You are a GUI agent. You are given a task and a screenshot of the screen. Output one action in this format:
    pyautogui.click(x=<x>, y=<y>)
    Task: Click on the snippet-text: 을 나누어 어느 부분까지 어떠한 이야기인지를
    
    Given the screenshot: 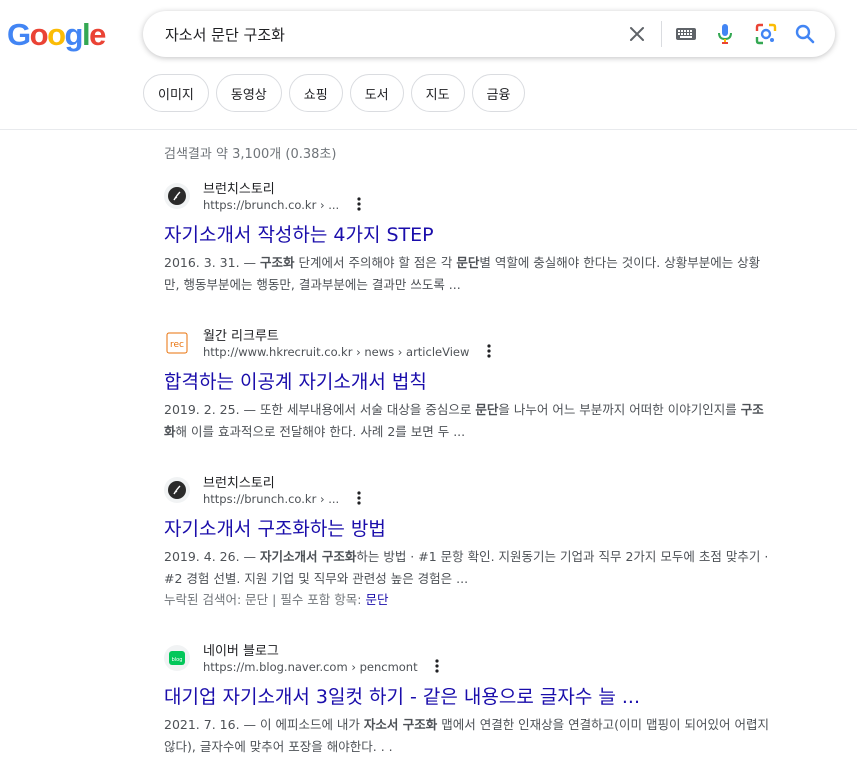 What is the action you would take?
    pyautogui.click(x=619, y=409)
    